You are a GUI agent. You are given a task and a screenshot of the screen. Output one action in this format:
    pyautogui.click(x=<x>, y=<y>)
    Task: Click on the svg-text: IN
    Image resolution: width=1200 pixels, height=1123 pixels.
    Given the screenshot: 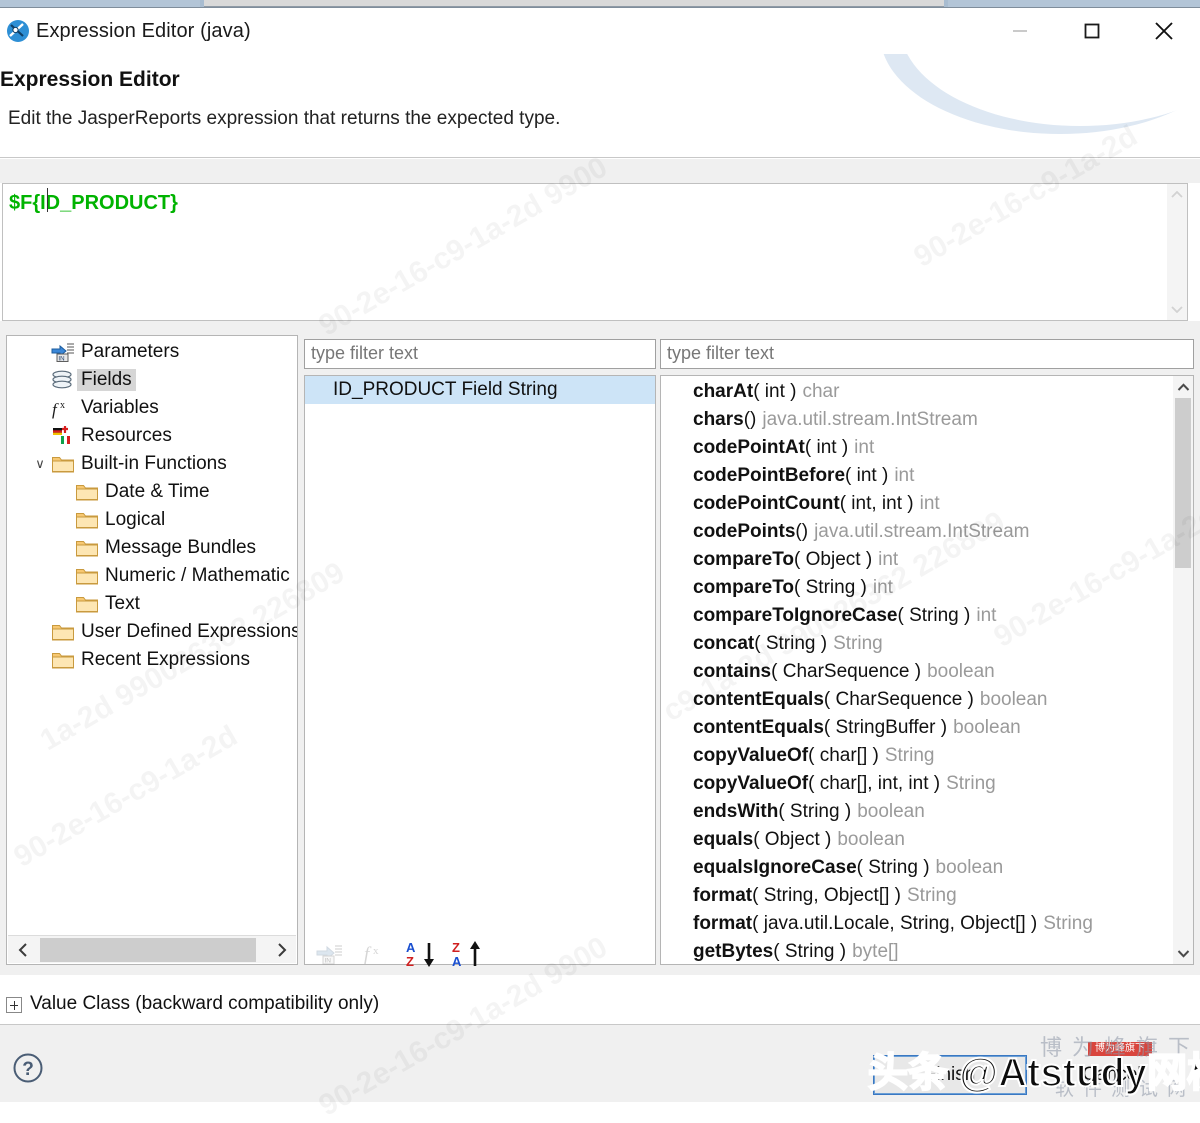 What is the action you would take?
    pyautogui.click(x=328, y=961)
    